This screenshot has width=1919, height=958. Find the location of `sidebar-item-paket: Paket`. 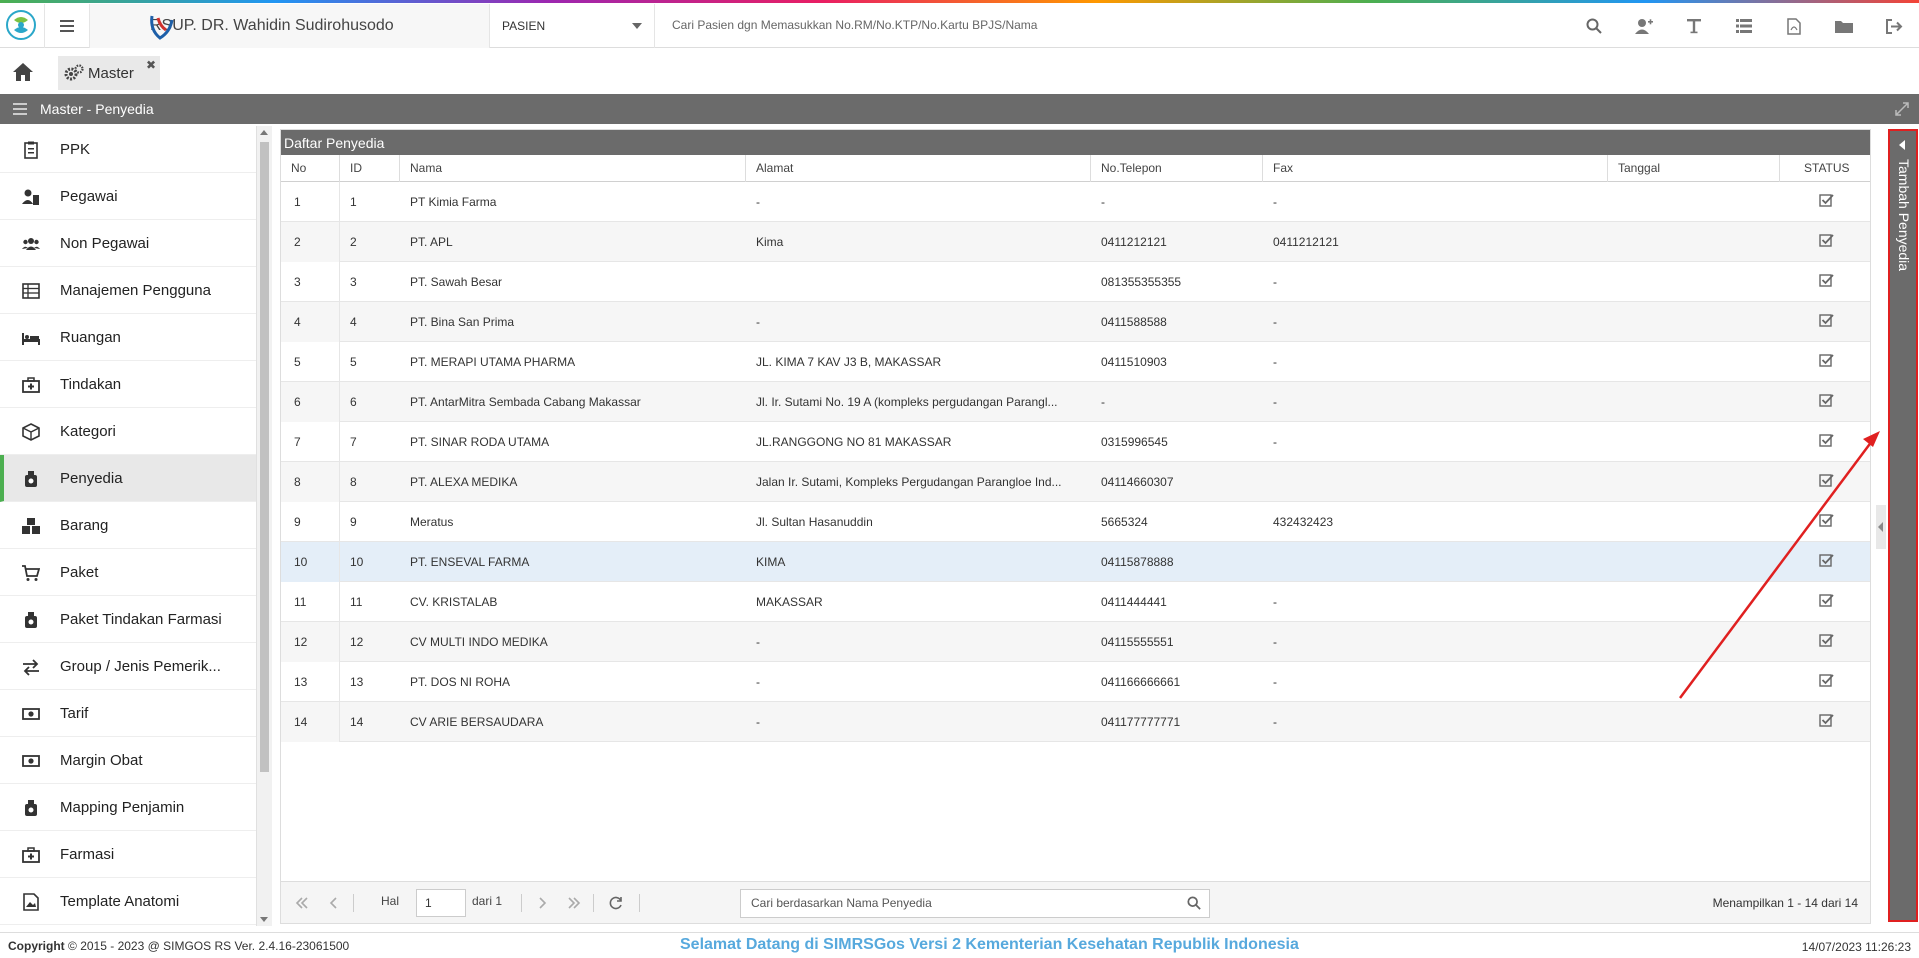

sidebar-item-paket: Paket is located at coordinates (128, 572).